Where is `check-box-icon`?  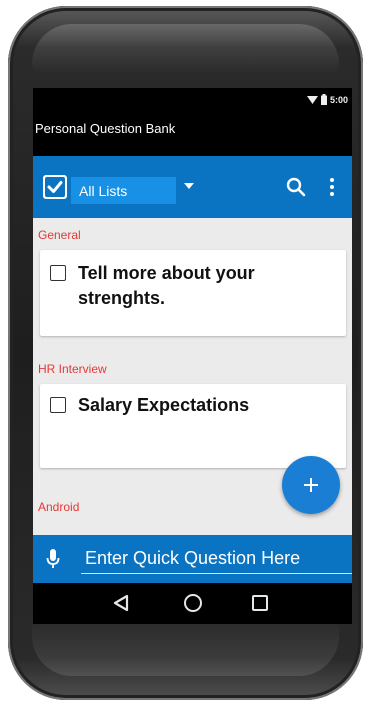 check-box-icon is located at coordinates (55, 187).